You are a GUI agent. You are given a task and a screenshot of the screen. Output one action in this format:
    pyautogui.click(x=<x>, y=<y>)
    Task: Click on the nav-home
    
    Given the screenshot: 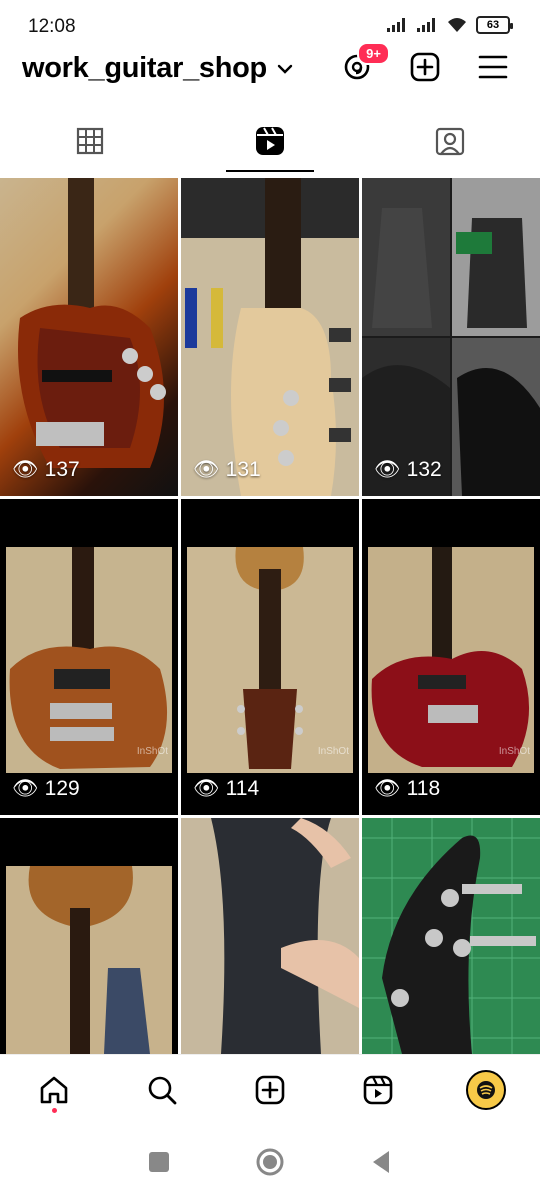 What is the action you would take?
    pyautogui.click(x=54, y=1090)
    